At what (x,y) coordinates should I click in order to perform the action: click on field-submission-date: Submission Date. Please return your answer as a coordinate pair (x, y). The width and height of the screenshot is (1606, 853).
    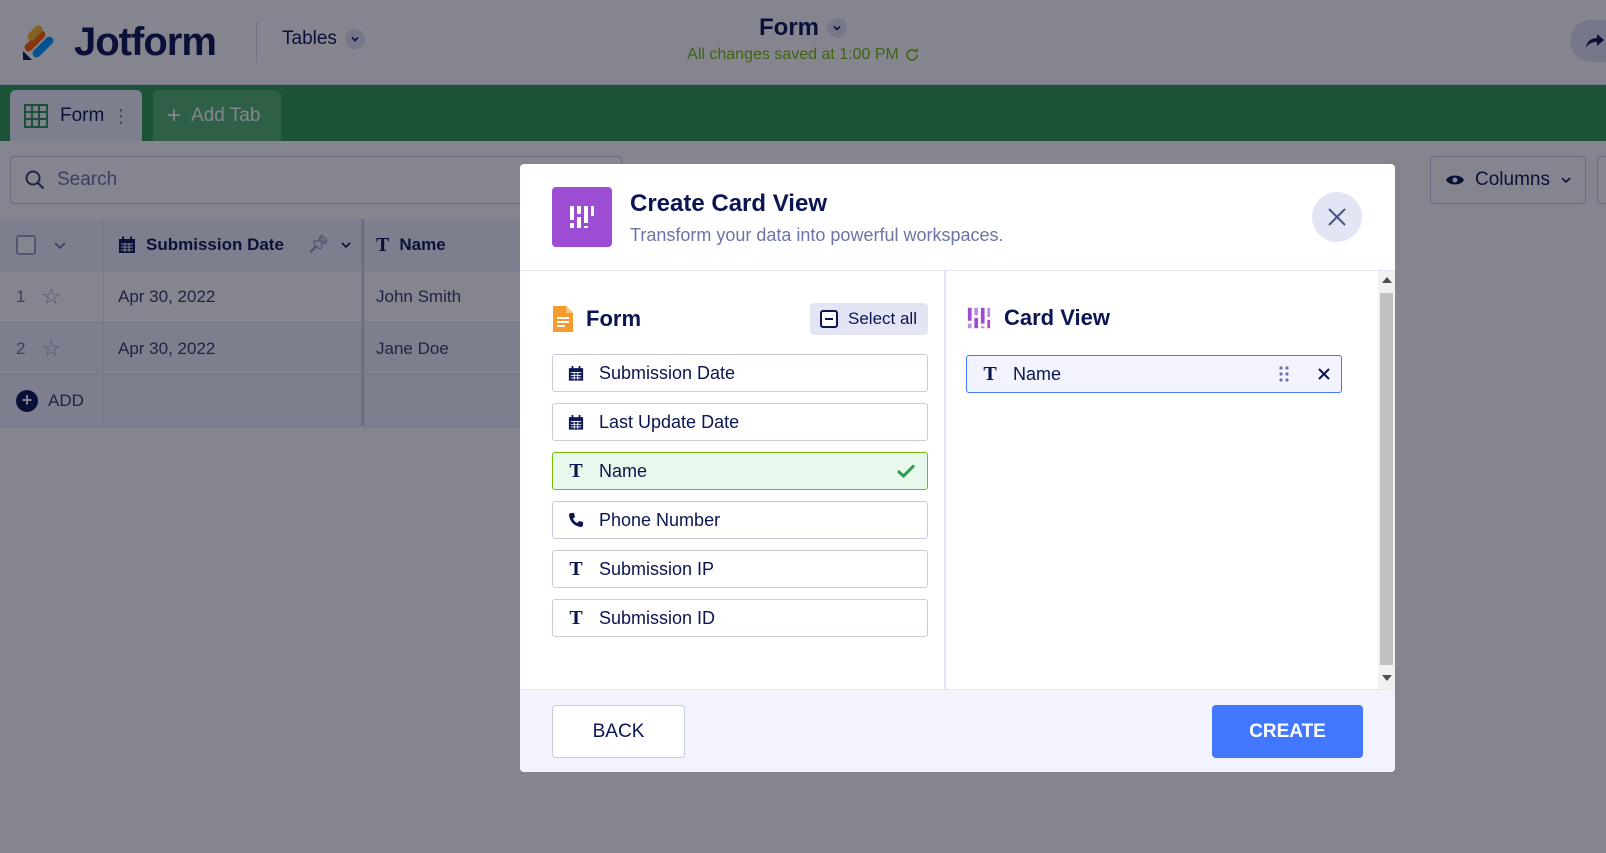
    Looking at the image, I should click on (740, 373).